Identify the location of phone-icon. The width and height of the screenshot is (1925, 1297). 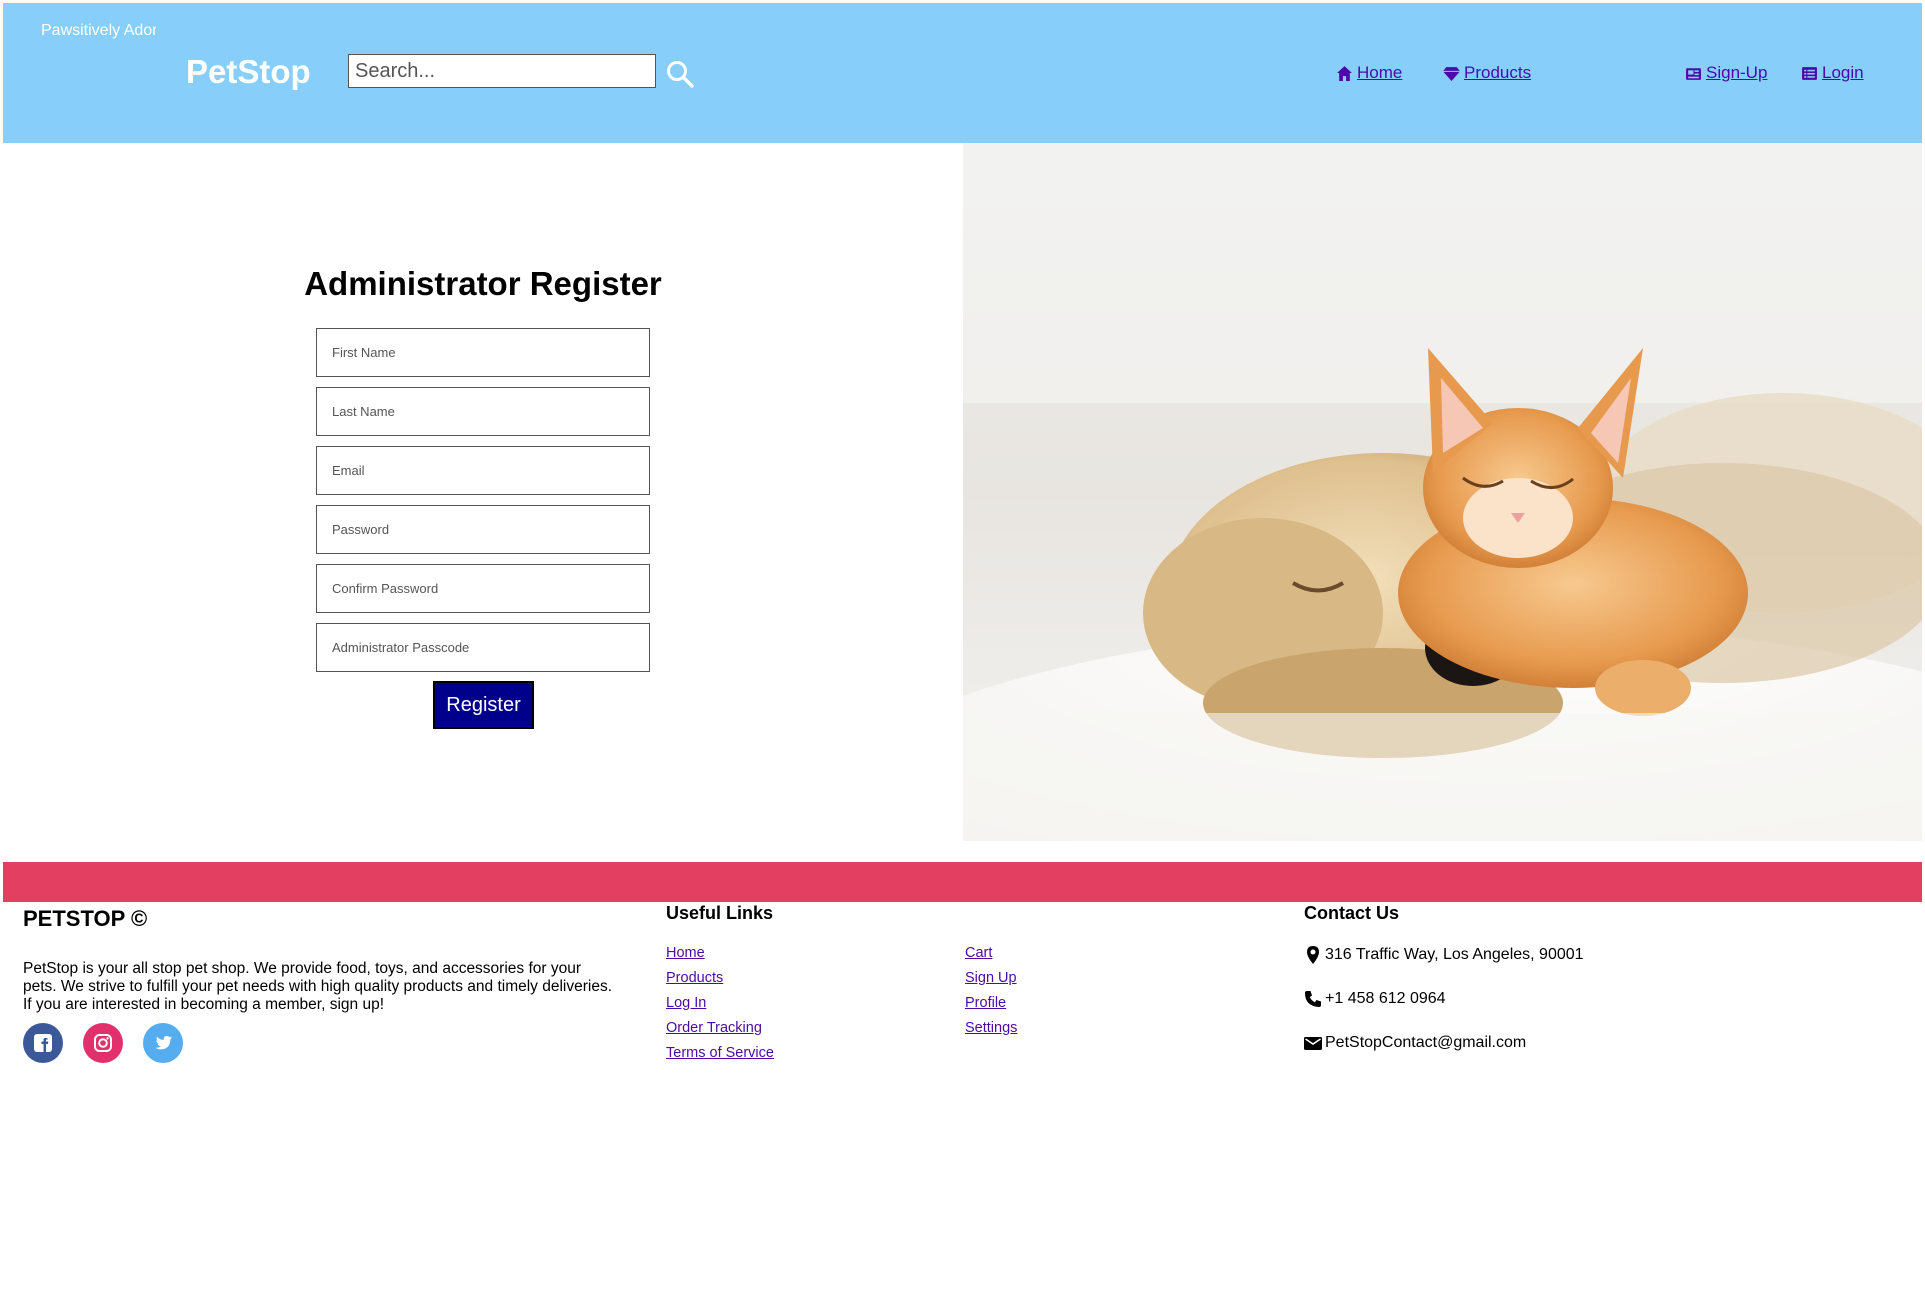
(1313, 999).